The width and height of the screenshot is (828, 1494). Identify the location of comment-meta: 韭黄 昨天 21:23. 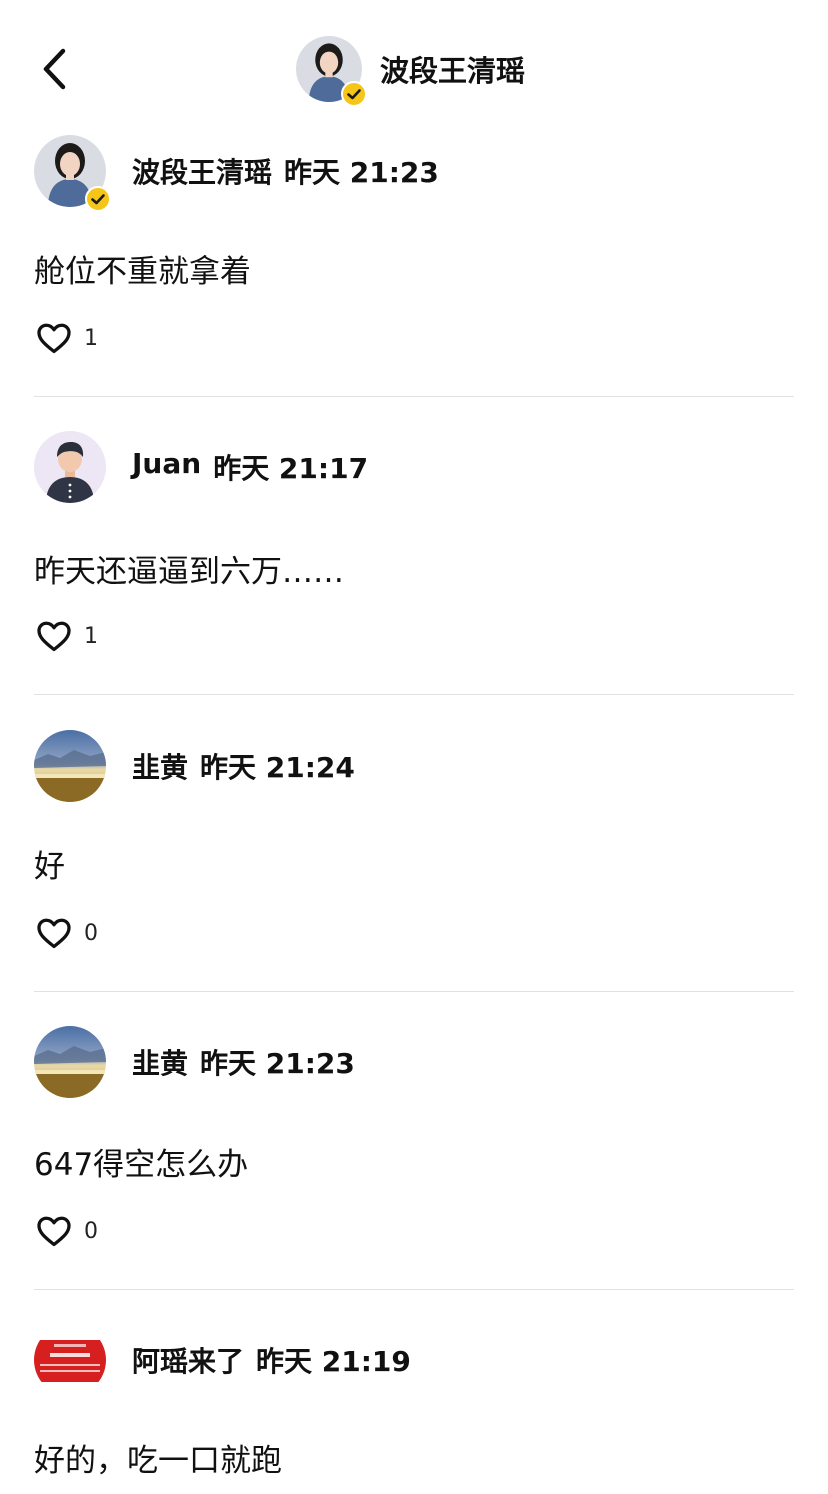
(243, 1062).